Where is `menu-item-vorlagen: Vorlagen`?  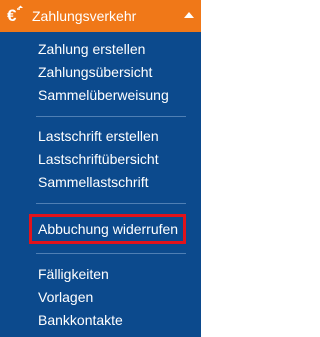
menu-item-vorlagen: Vorlagen is located at coordinates (65, 297).